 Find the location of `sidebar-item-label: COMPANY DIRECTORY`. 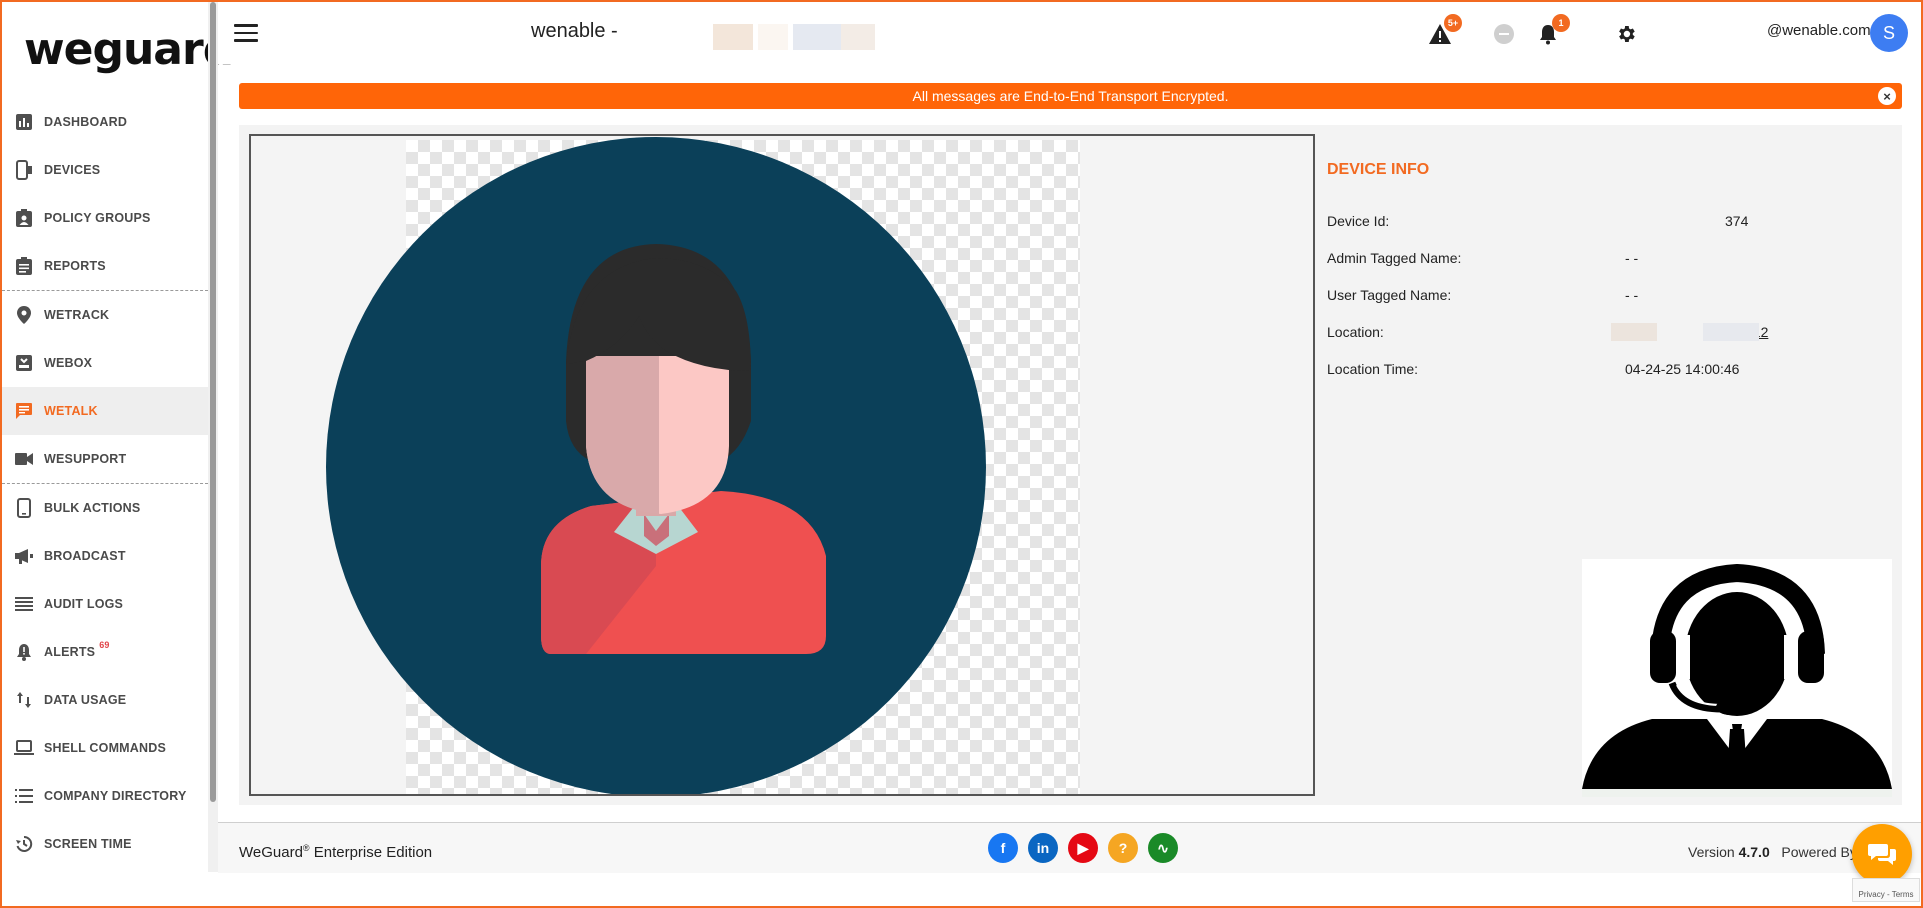

sidebar-item-label: COMPANY DIRECTORY is located at coordinates (115, 796).